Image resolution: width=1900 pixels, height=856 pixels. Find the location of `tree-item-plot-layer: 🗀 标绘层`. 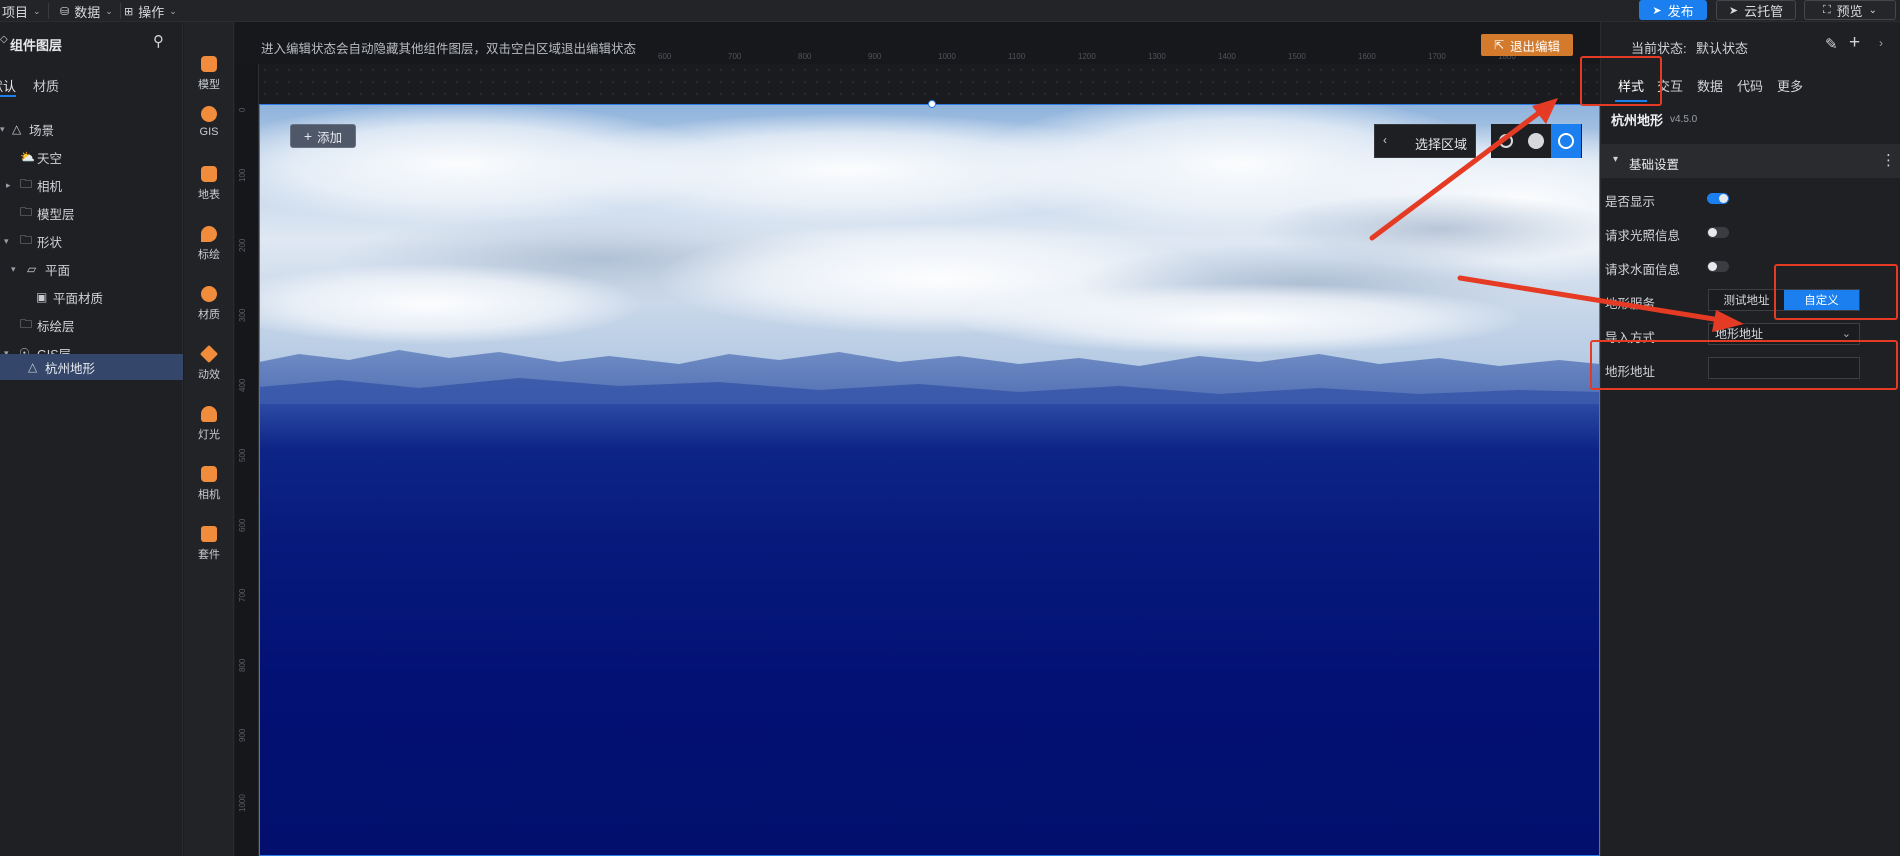

tree-item-plot-layer: 🗀 标绘层 is located at coordinates (91, 325).